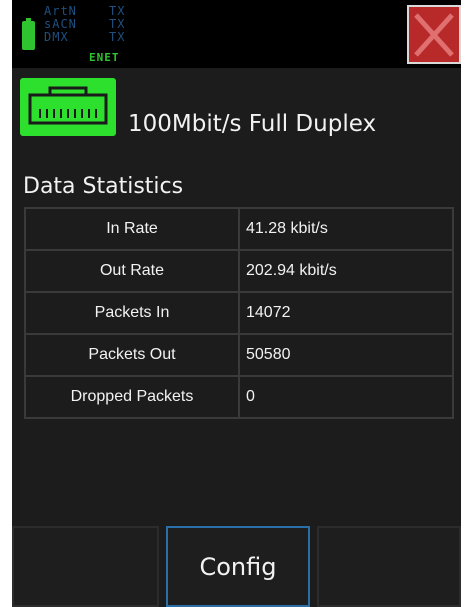 This screenshot has height=607, width=469. What do you see at coordinates (132, 355) in the screenshot?
I see `stat-label: Packets Out` at bounding box center [132, 355].